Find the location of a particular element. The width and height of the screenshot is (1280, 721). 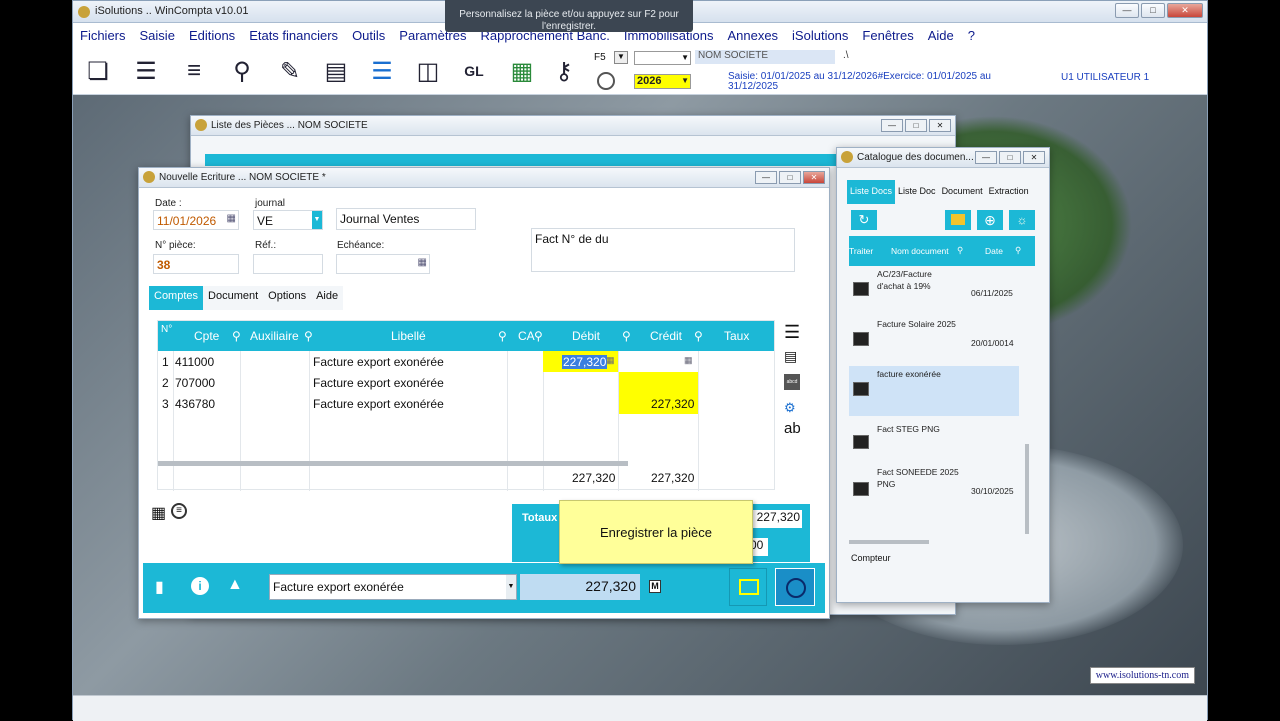

bookmark-icon: ▮ is located at coordinates (159, 587).